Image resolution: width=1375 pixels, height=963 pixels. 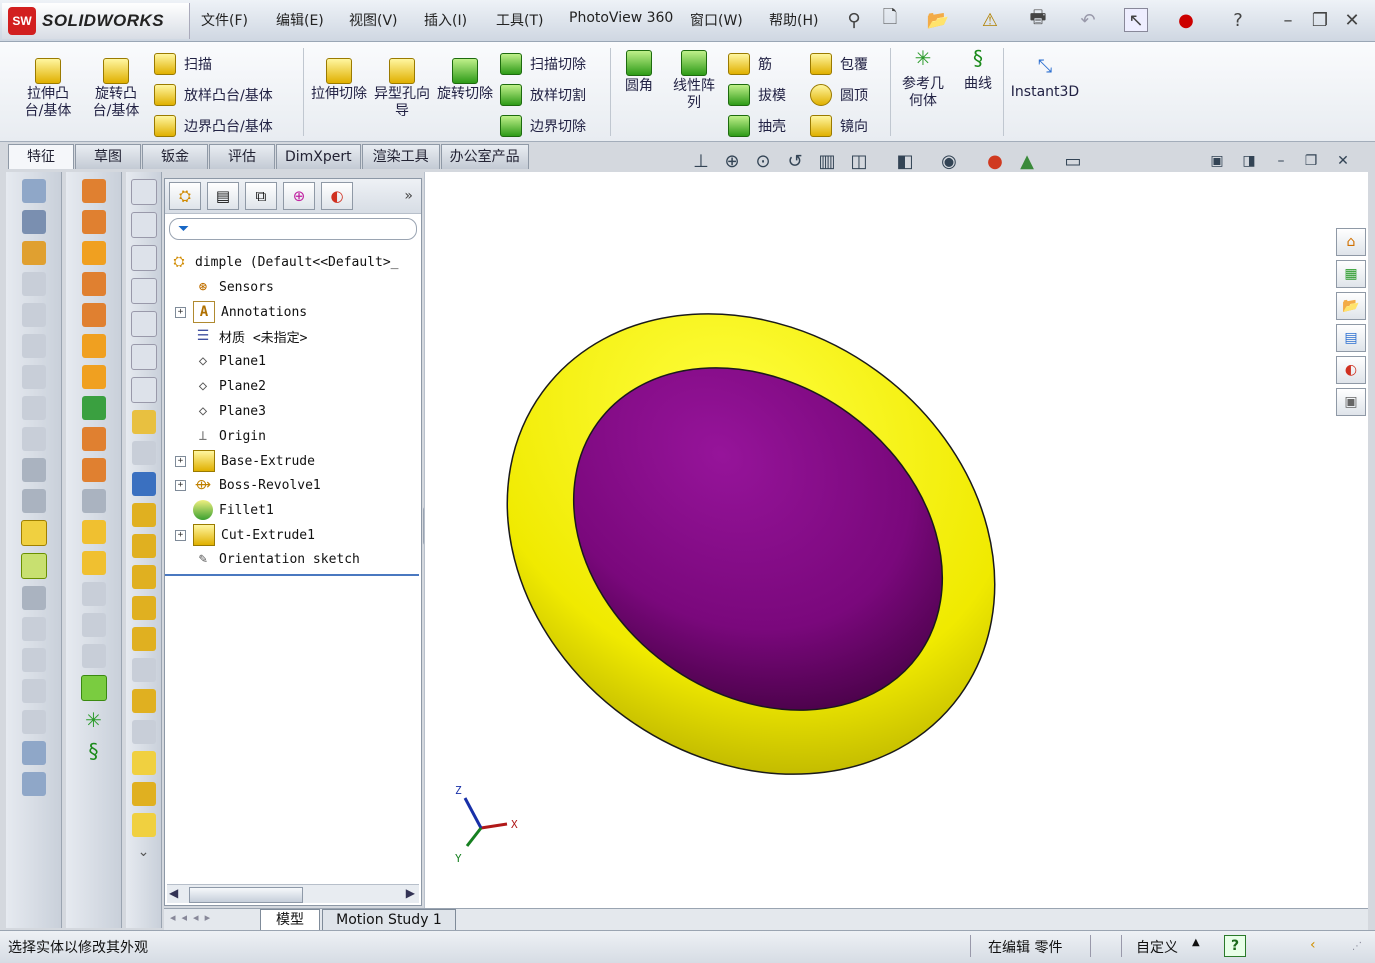 I want to click on boundary-tool-icon, so click(x=33, y=377).